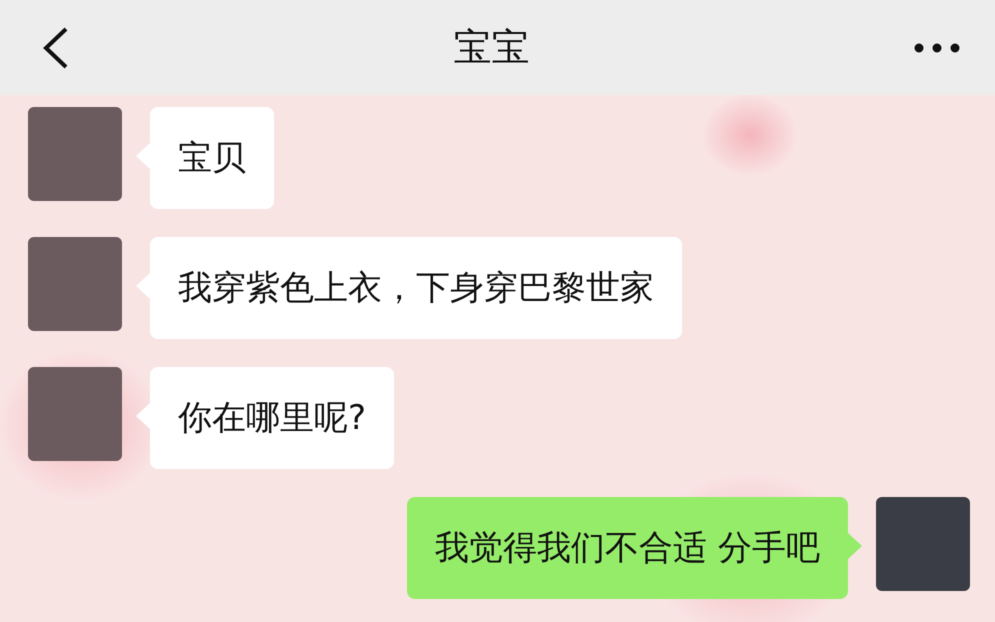  What do you see at coordinates (492, 47) in the screenshot?
I see `chat-title: 宝宝` at bounding box center [492, 47].